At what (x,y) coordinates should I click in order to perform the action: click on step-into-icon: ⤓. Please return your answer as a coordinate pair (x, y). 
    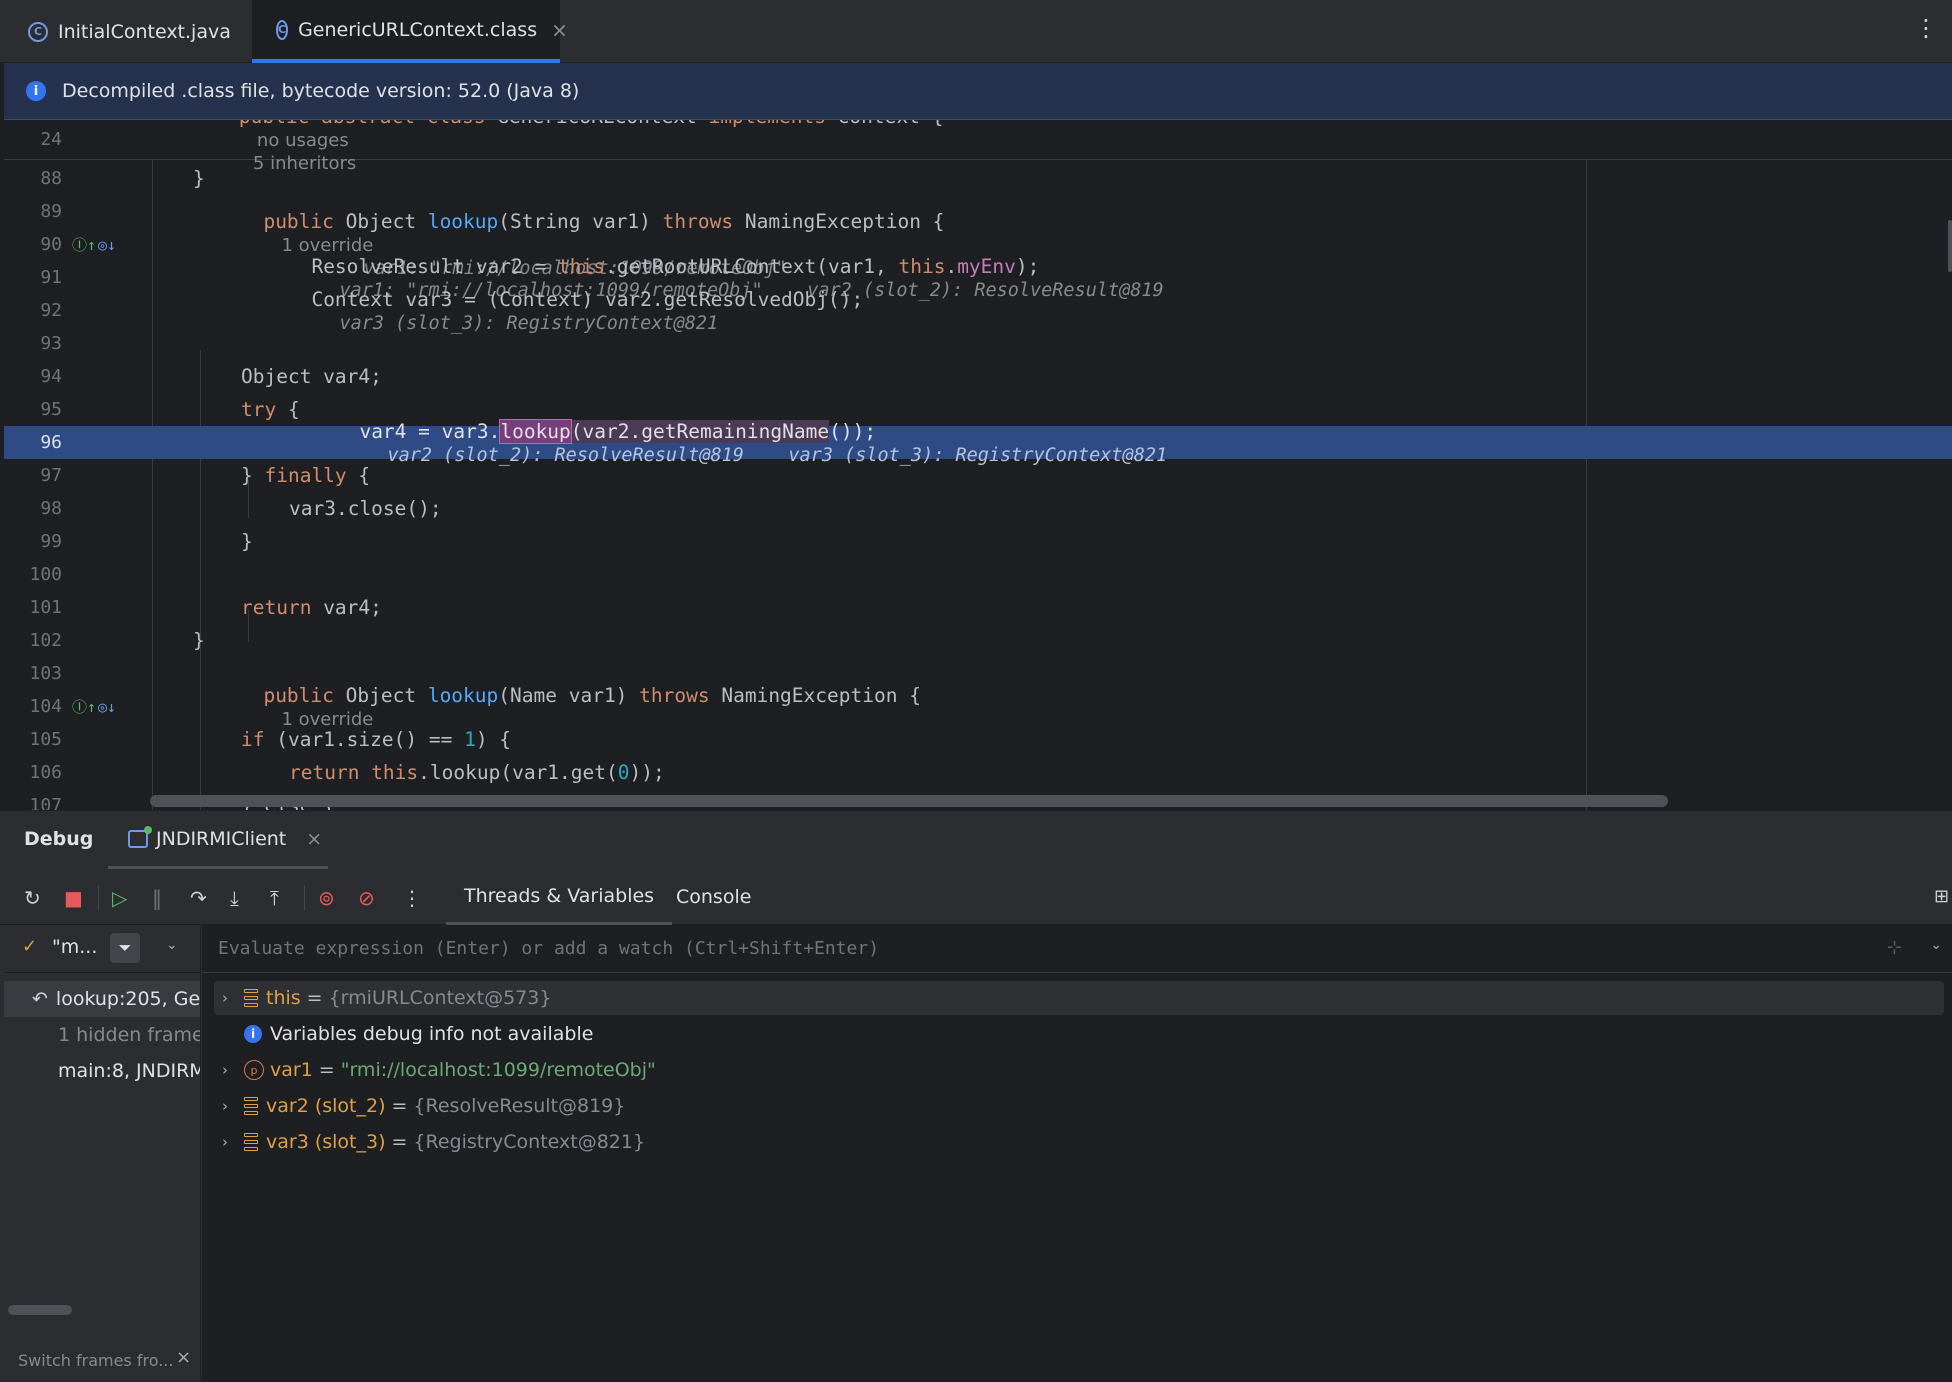
    Looking at the image, I should click on (234, 898).